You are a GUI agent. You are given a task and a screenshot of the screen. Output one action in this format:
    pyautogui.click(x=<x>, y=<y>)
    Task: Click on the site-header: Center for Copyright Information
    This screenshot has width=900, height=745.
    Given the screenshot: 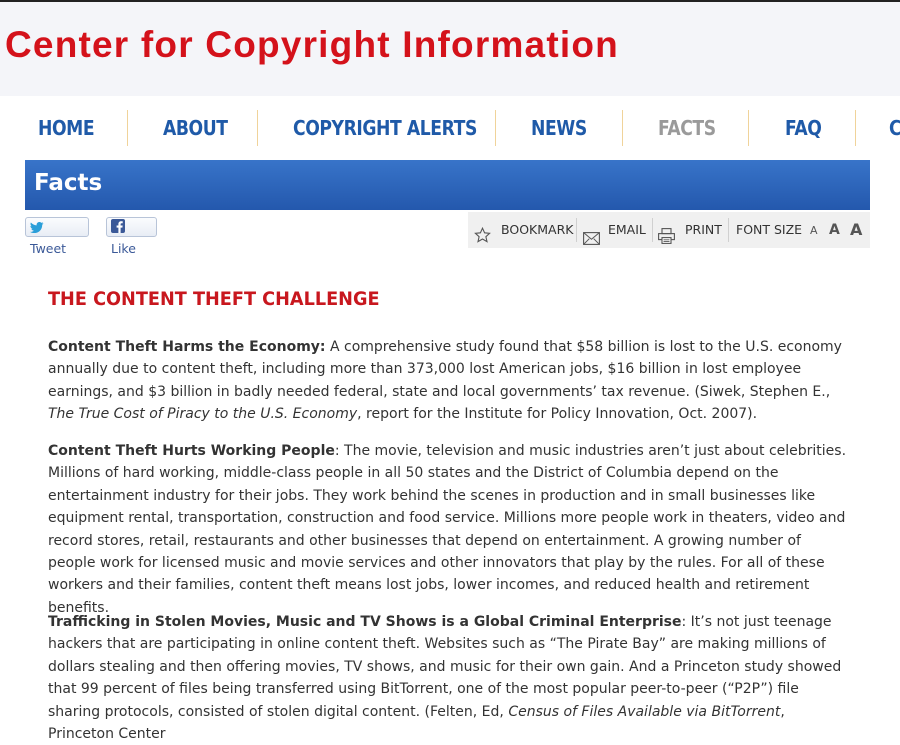 What is the action you would take?
    pyautogui.click(x=450, y=49)
    